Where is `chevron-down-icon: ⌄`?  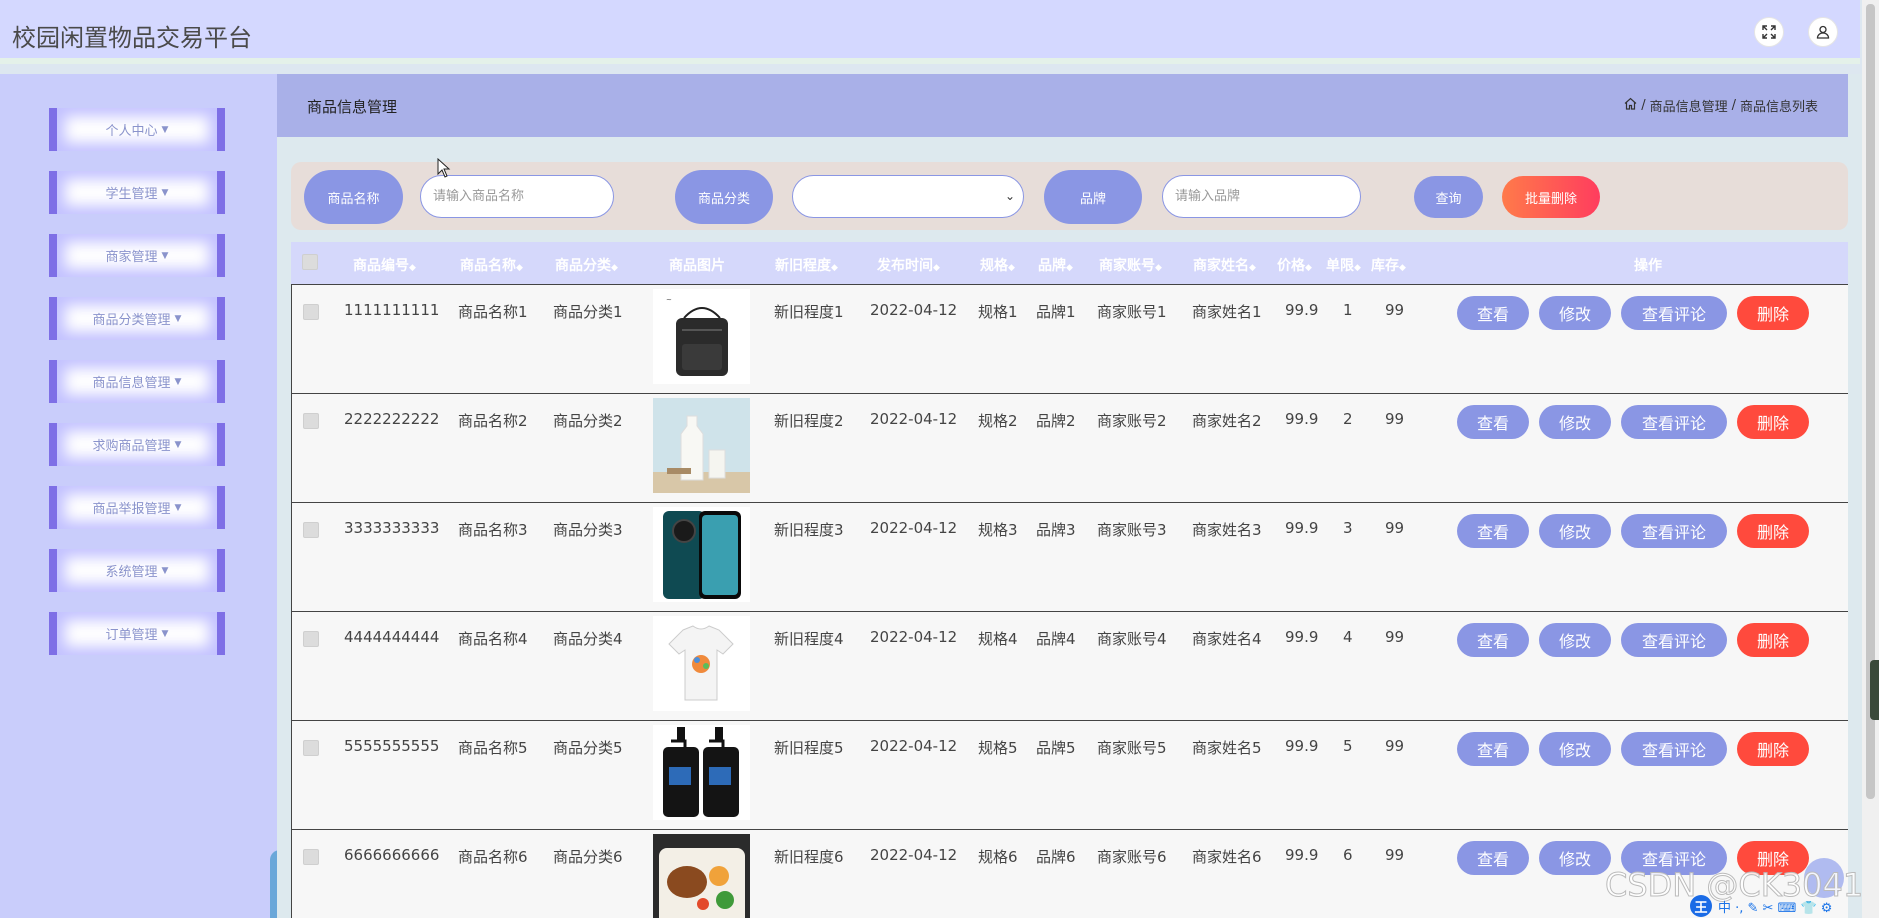
chevron-down-icon: ⌄ is located at coordinates (1009, 196).